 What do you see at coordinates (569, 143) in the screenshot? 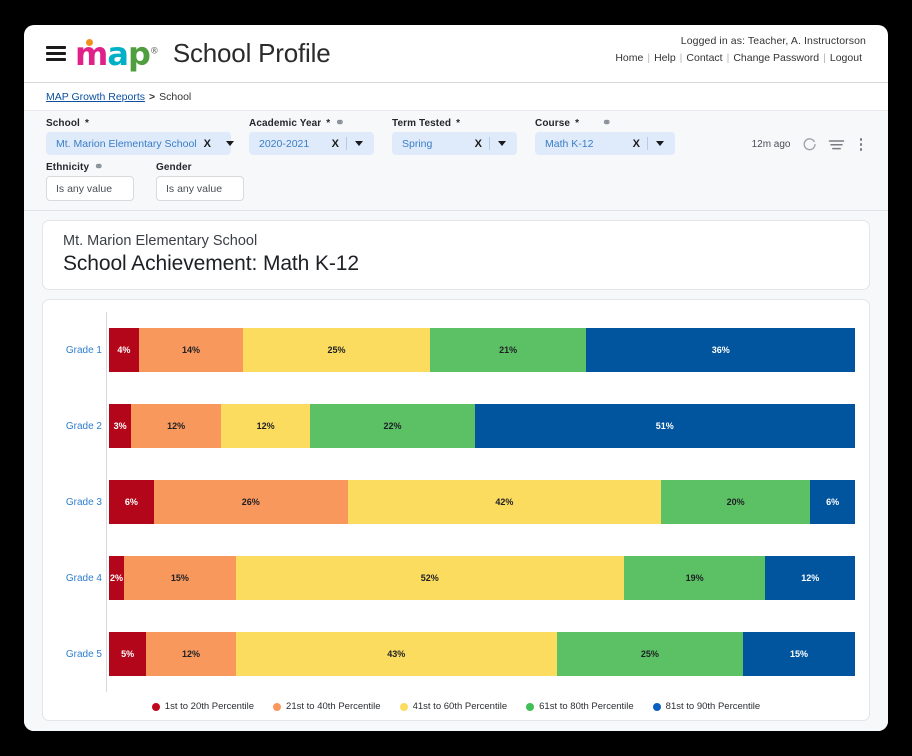
I see `filter-course-value: Math K-12` at bounding box center [569, 143].